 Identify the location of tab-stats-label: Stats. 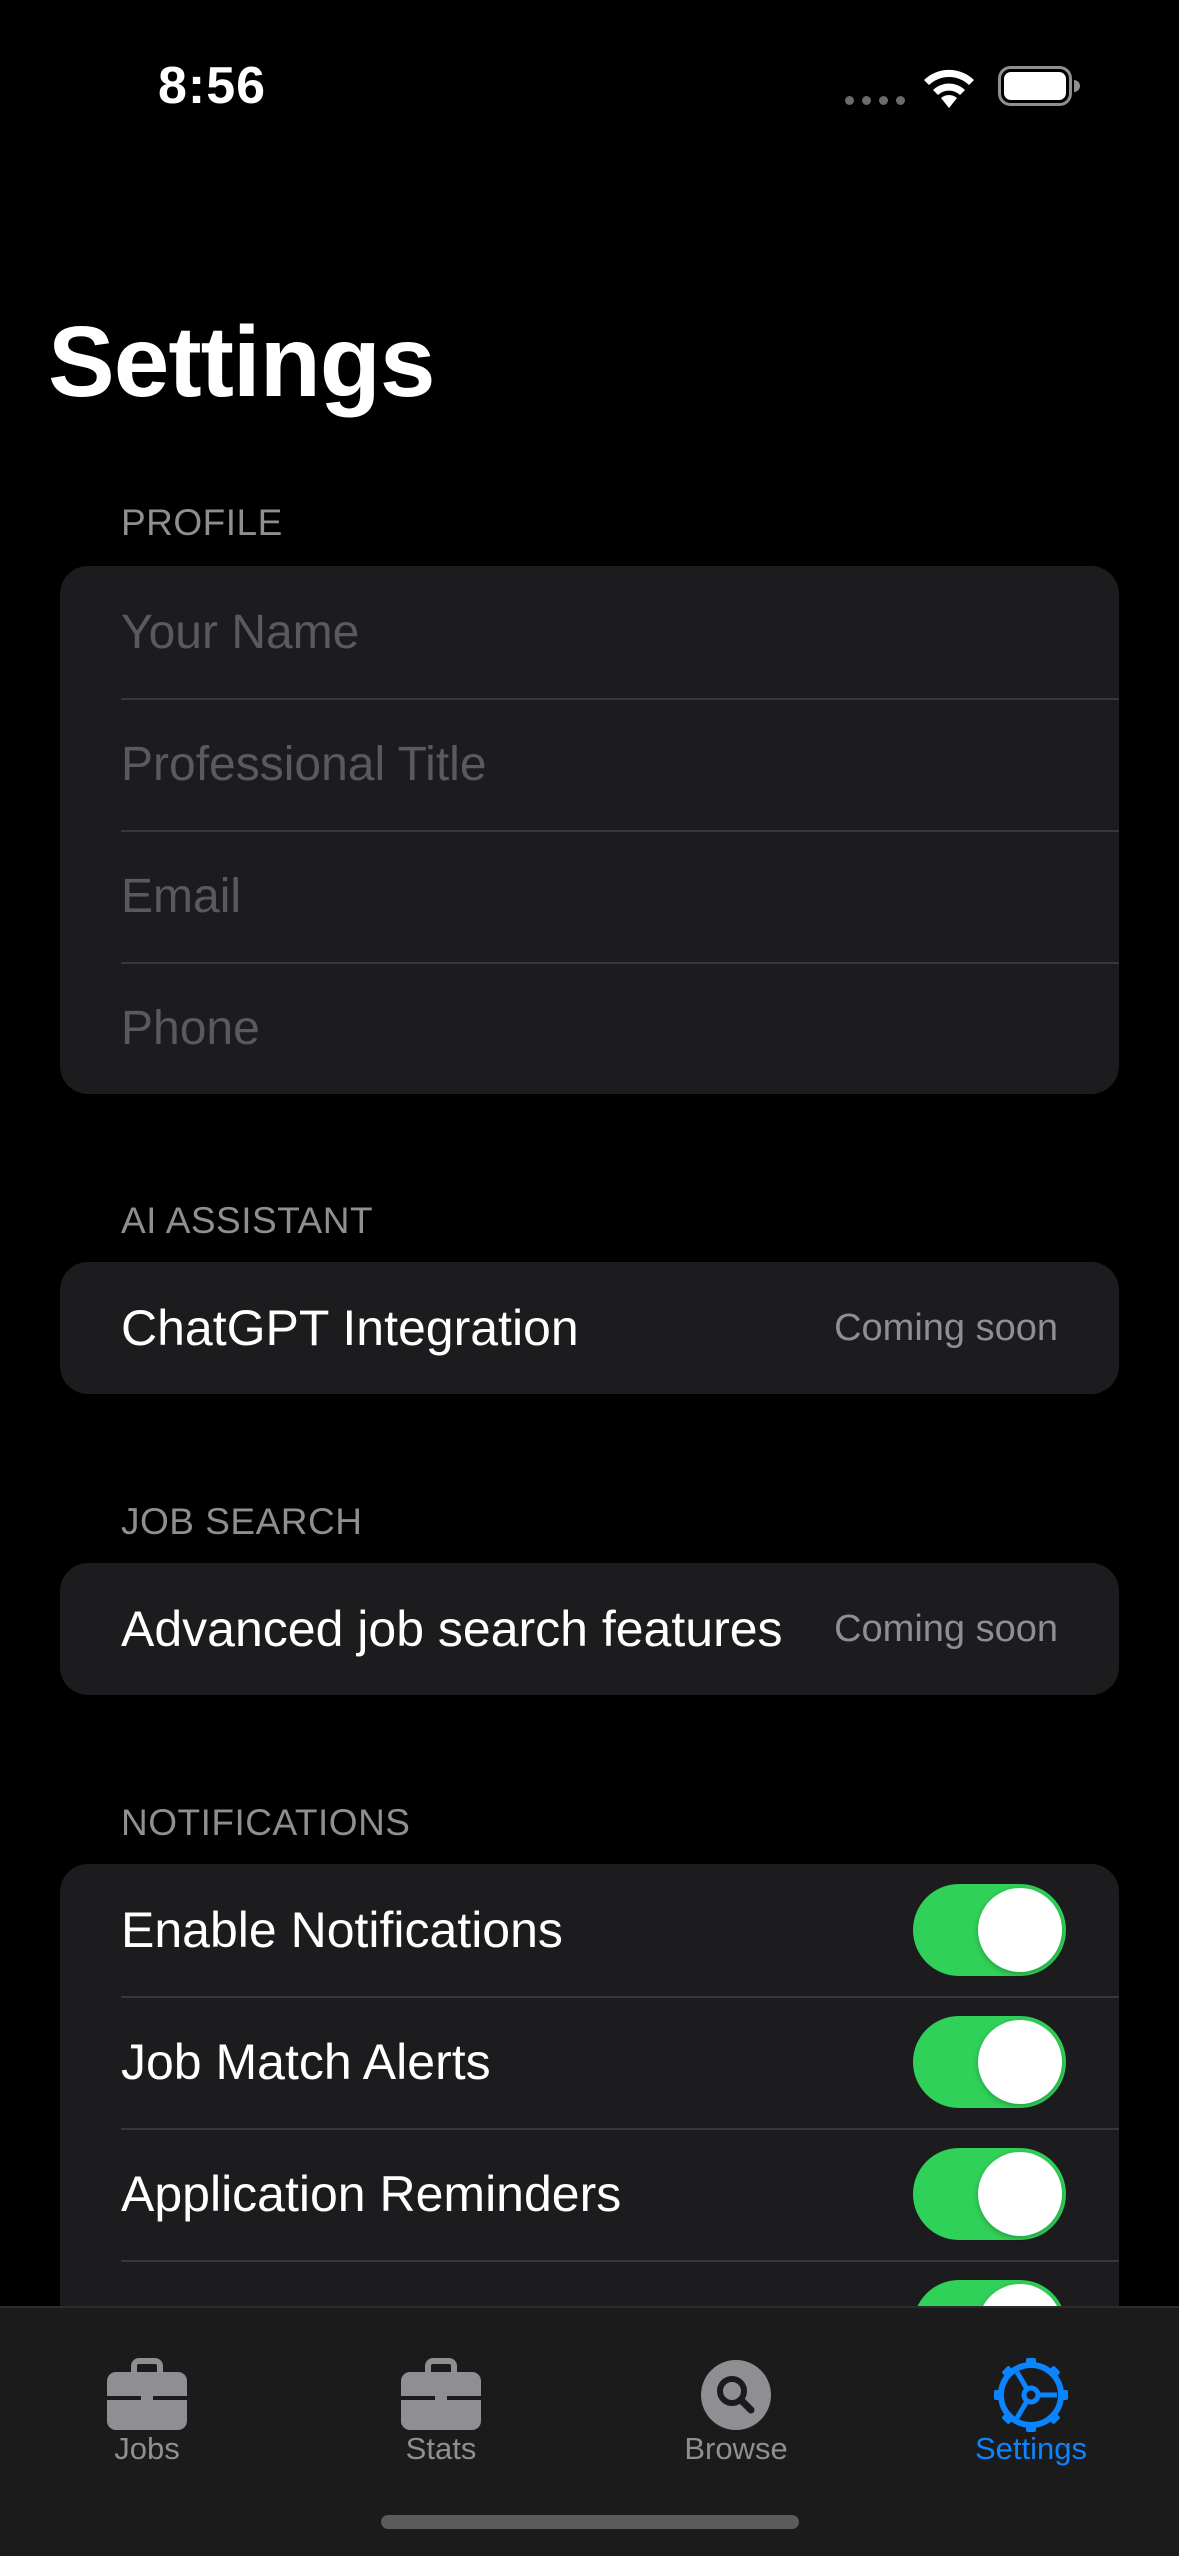
(441, 2448).